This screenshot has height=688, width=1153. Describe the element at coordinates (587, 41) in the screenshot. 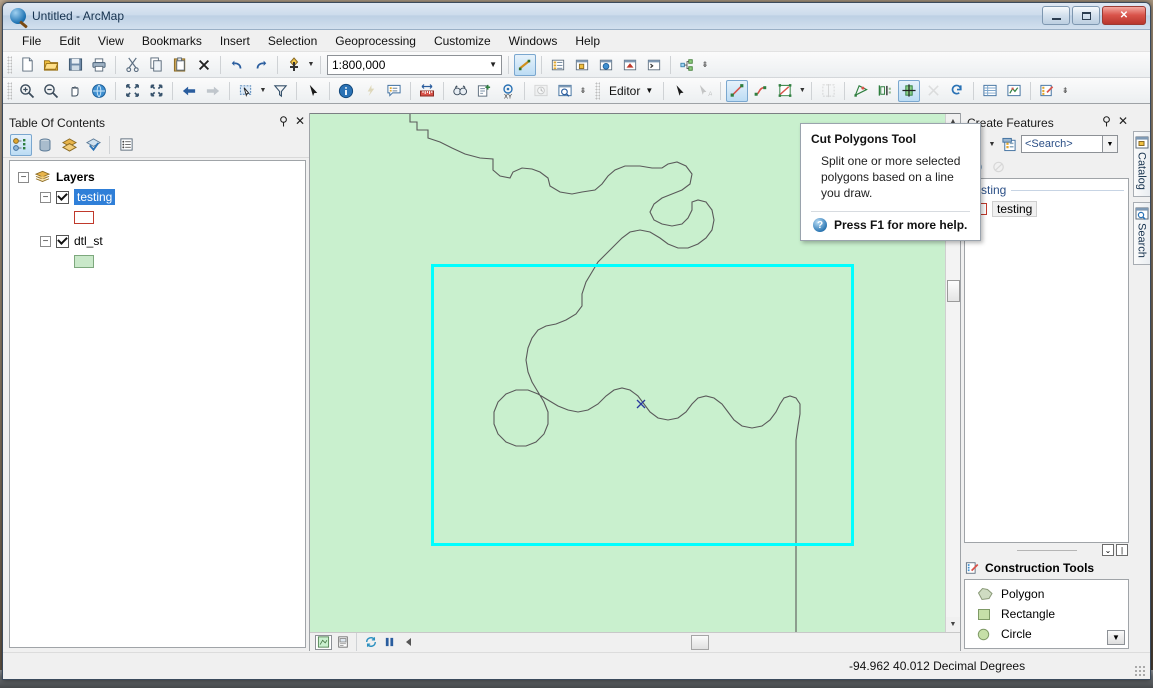

I see `menu-help: Help` at that location.